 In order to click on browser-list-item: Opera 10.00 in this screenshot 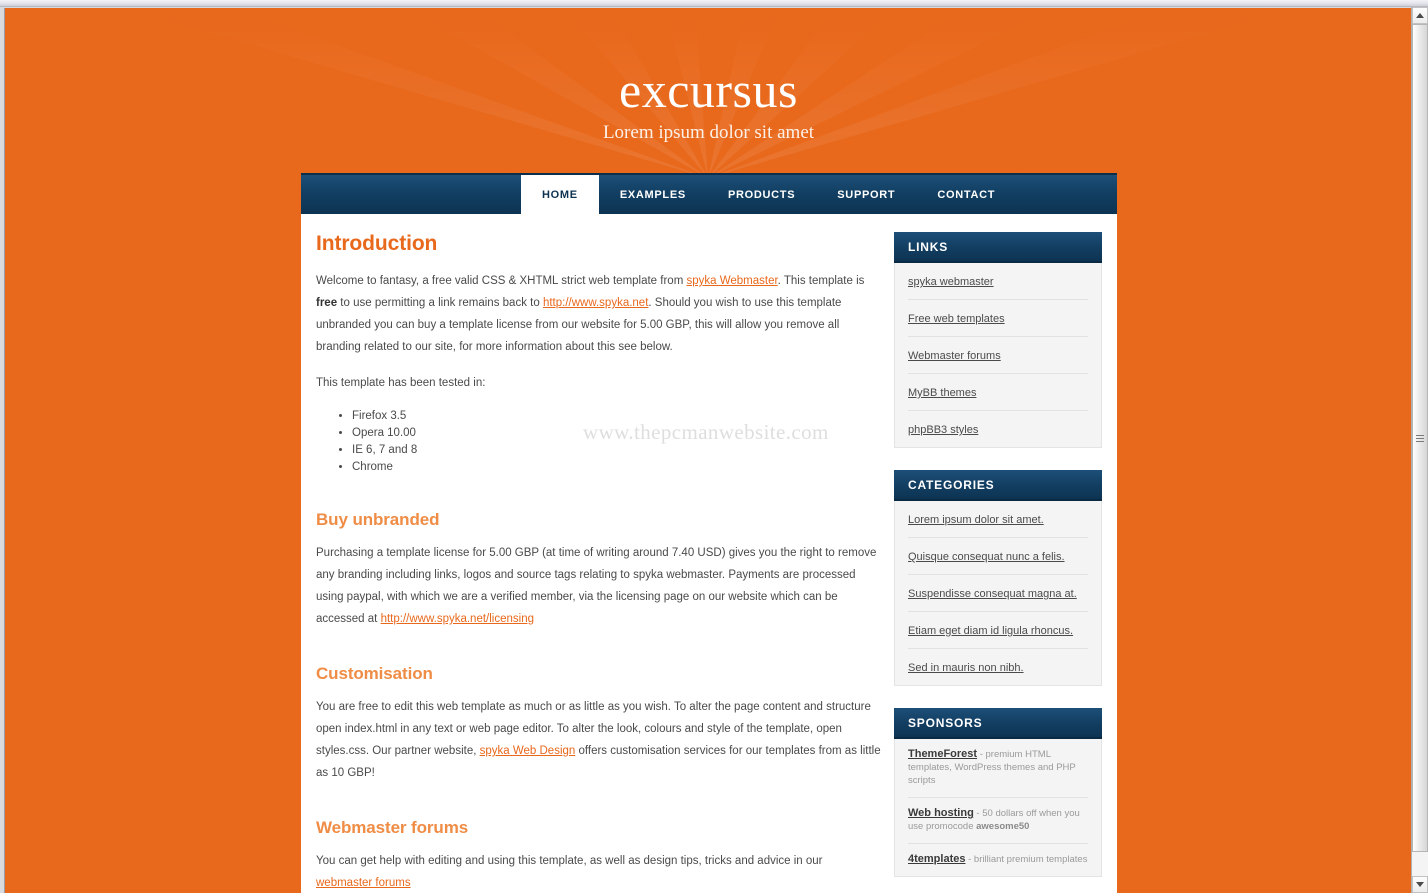, I will do `click(616, 433)`.